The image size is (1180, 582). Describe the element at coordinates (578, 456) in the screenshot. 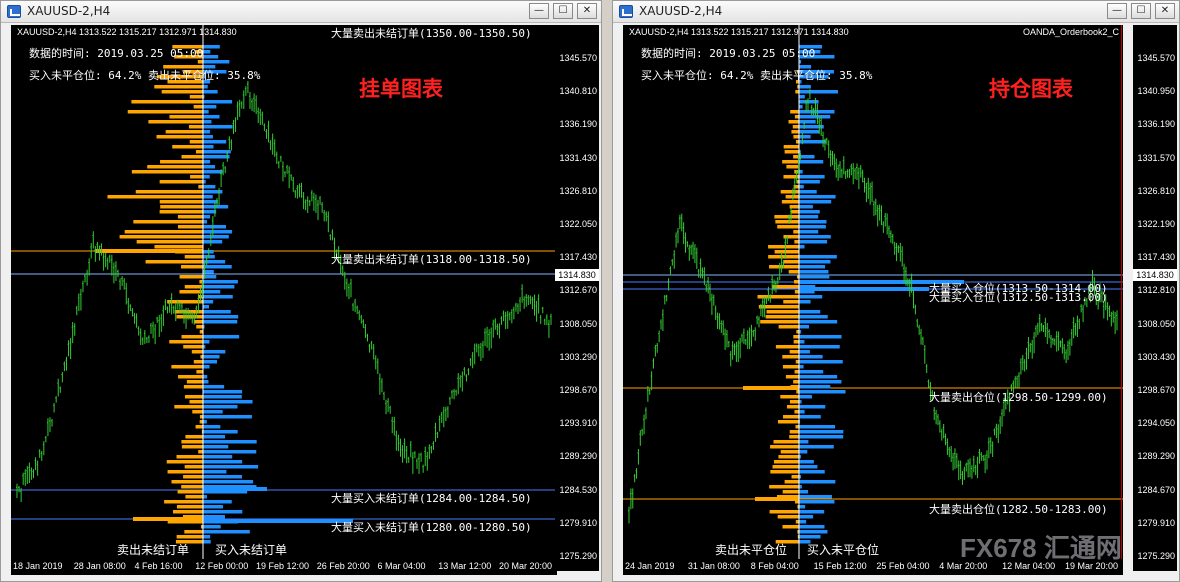

I see `price-tick: 1289.290` at that location.